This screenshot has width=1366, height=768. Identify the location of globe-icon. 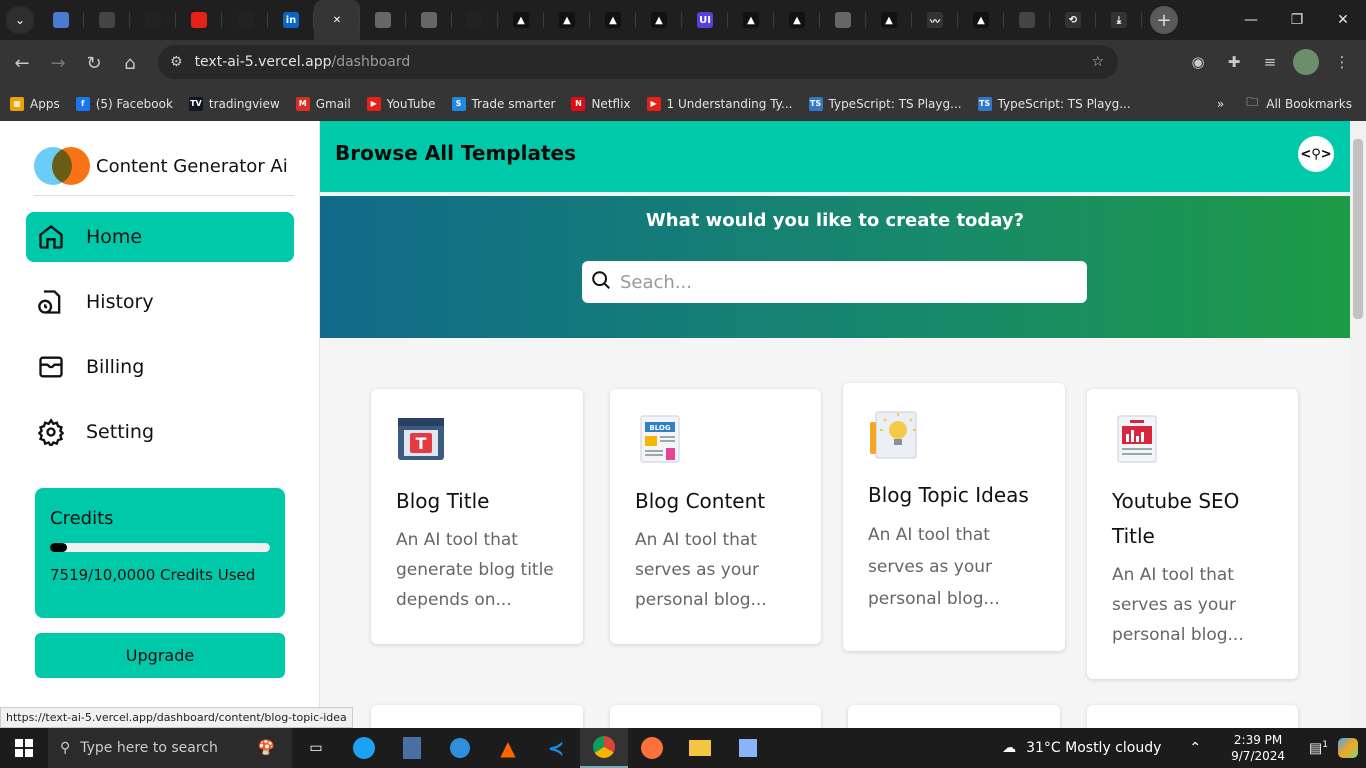
(383, 20).